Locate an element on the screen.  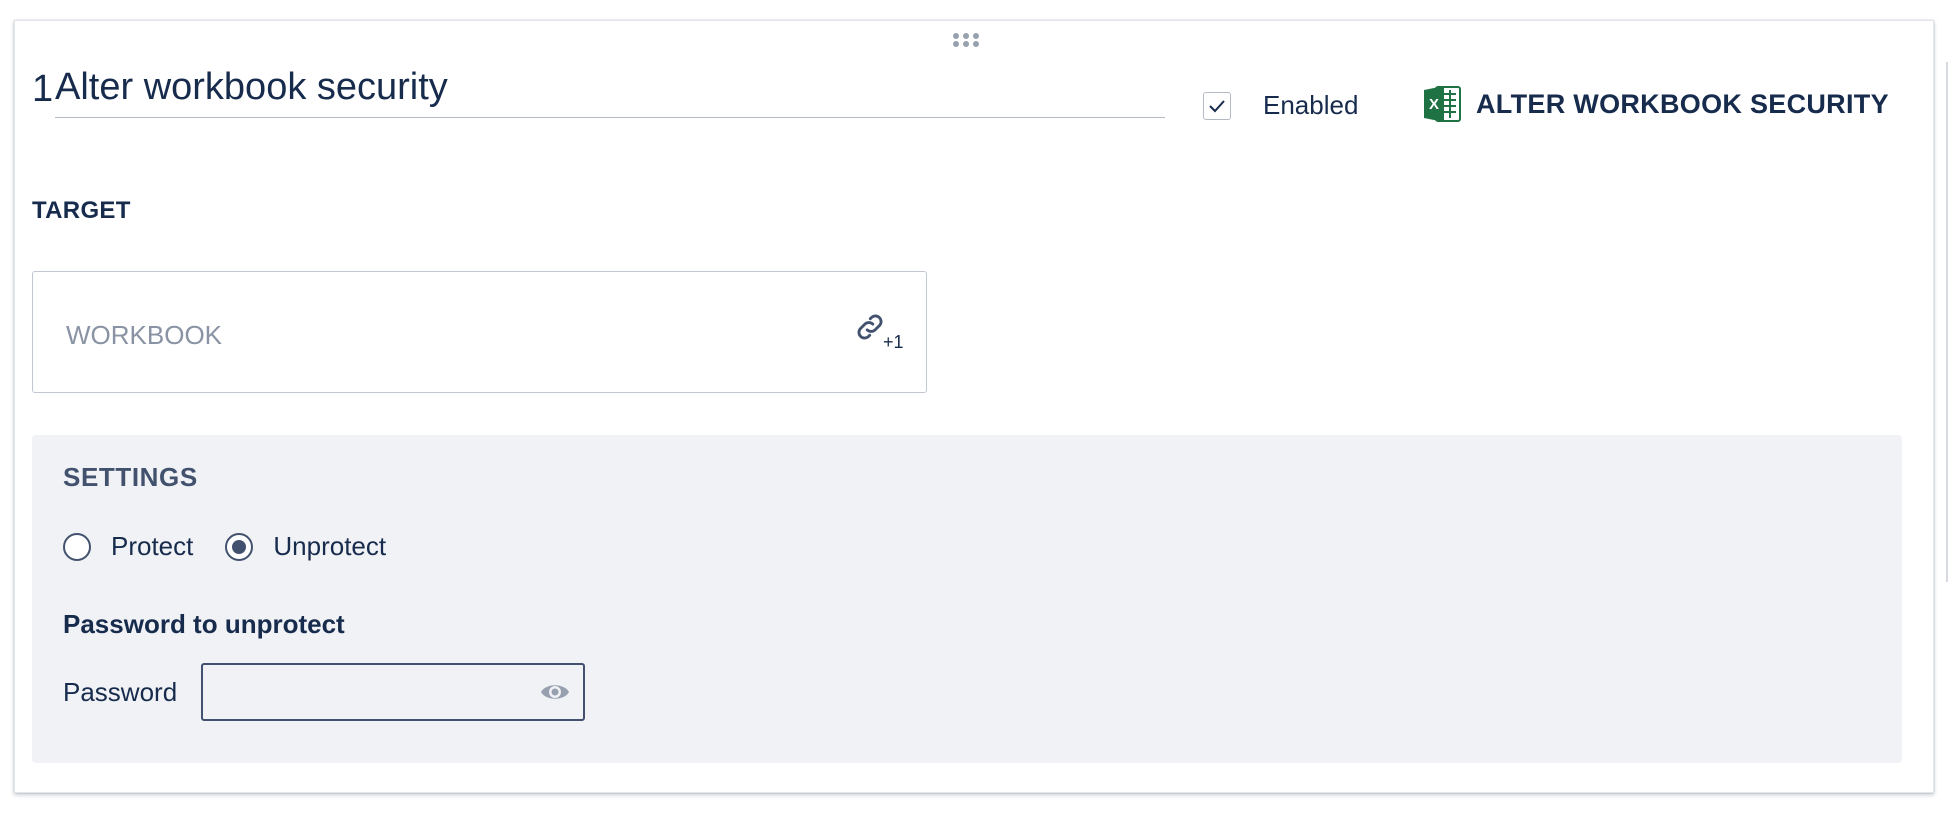
password-input-wrap is located at coordinates (393, 692).